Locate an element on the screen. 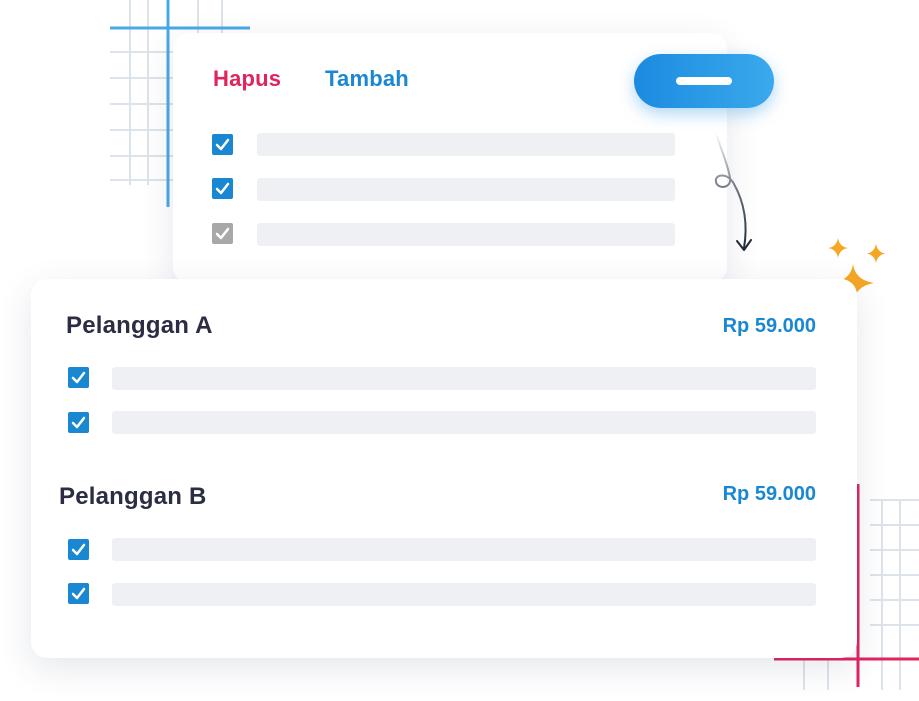  customer-name: Pelanggan B is located at coordinates (133, 496).